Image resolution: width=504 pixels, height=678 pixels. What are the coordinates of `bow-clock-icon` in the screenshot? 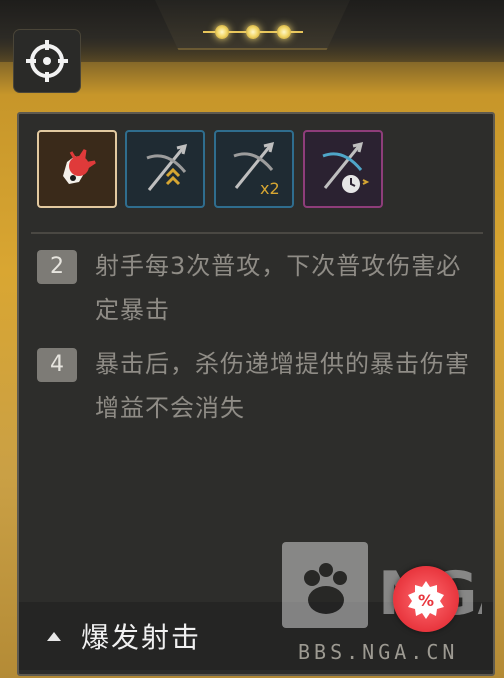 It's located at (346, 167).